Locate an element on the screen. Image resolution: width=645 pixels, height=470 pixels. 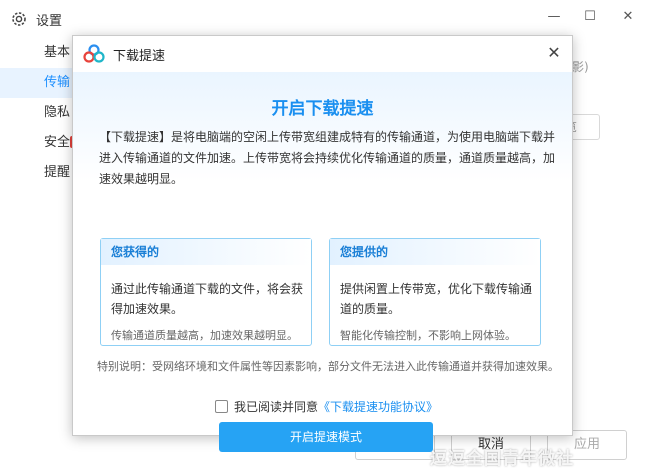
card-heading: 您提供的 is located at coordinates (435, 252).